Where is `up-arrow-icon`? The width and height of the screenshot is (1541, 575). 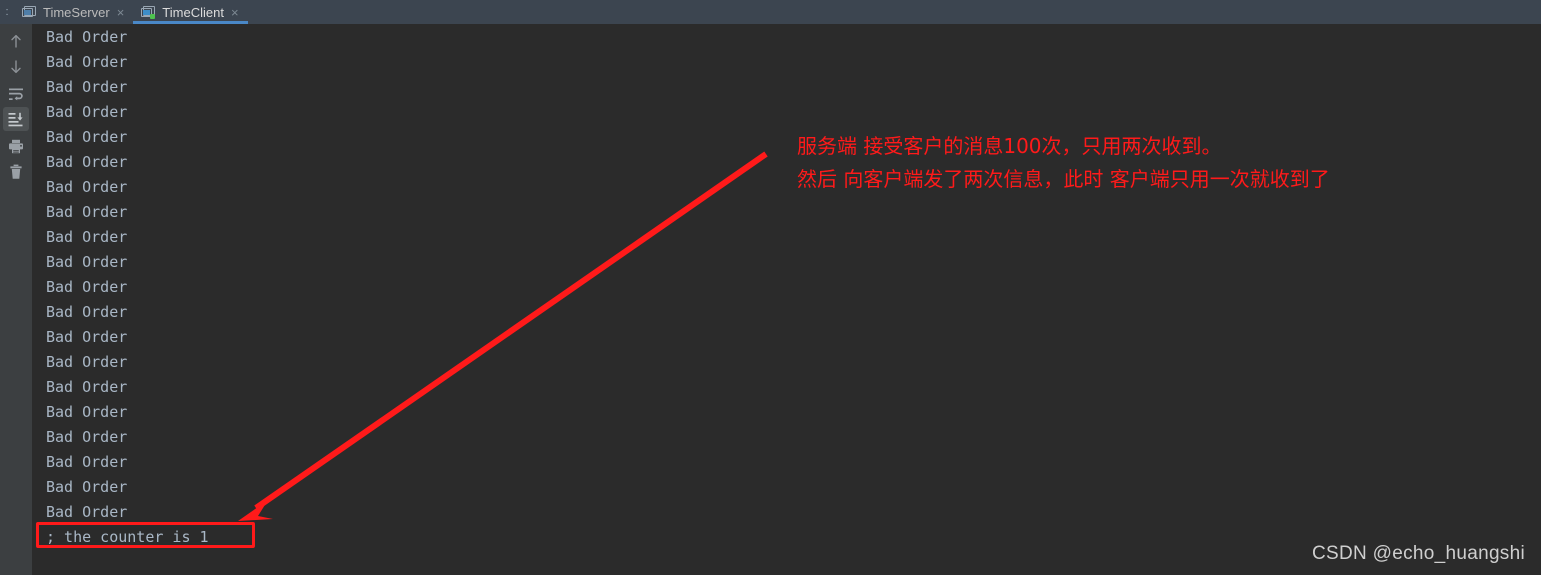
up-arrow-icon is located at coordinates (16, 41).